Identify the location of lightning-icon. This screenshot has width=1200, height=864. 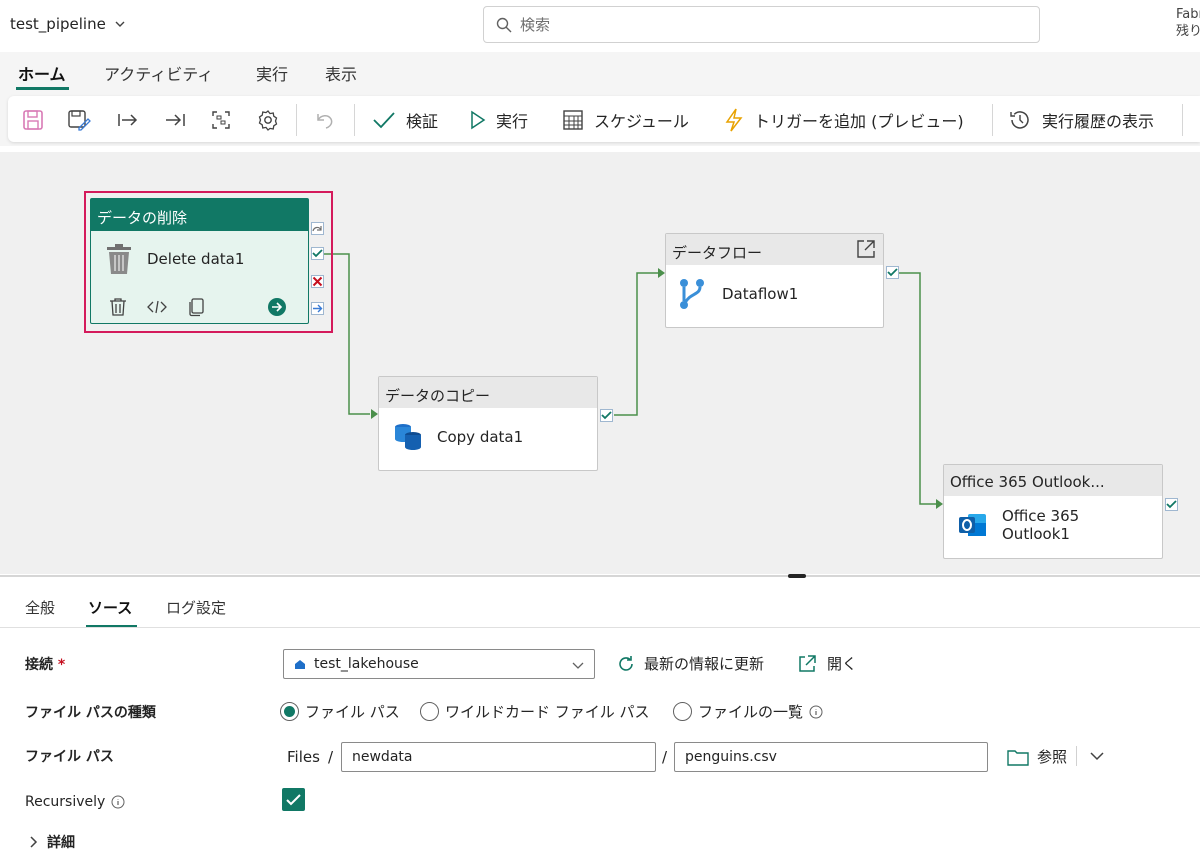
(734, 120).